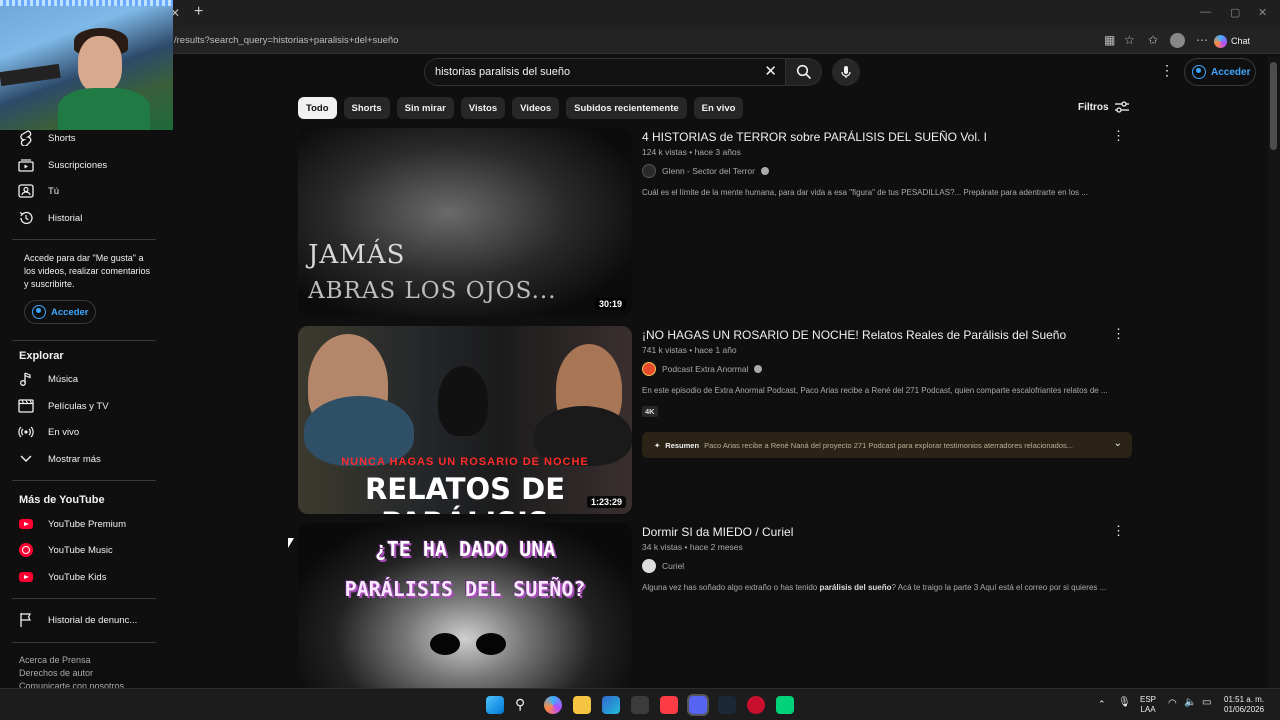 The width and height of the screenshot is (1280, 720). I want to click on filters-button: Filtros, so click(1103, 107).